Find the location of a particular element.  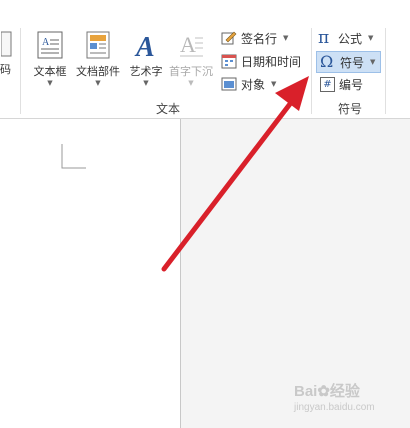

watermark-brand-tail: 经验 is located at coordinates (344, 391).